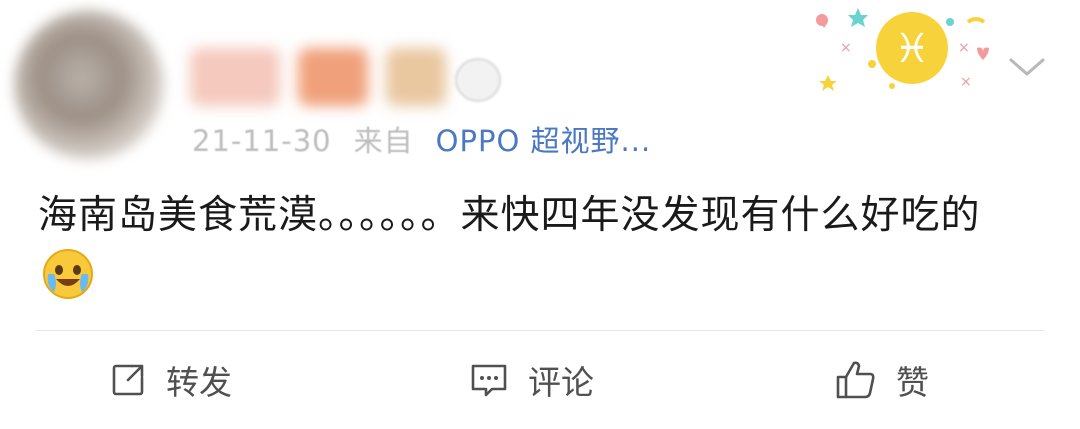  I want to click on username-blurred, so click(330, 77).